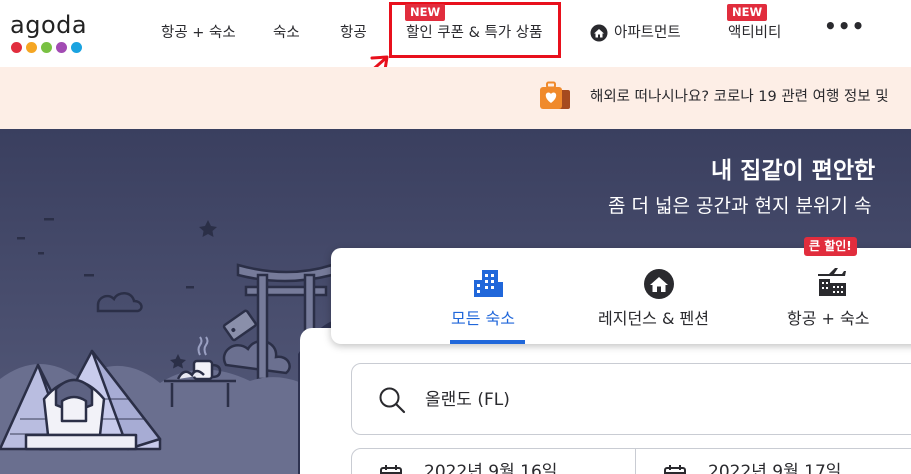  Describe the element at coordinates (455, 98) in the screenshot. I see `travel-notice-banner: 해외로 떠나시나요? 코로나 19 관련 여행 정보 및` at that location.